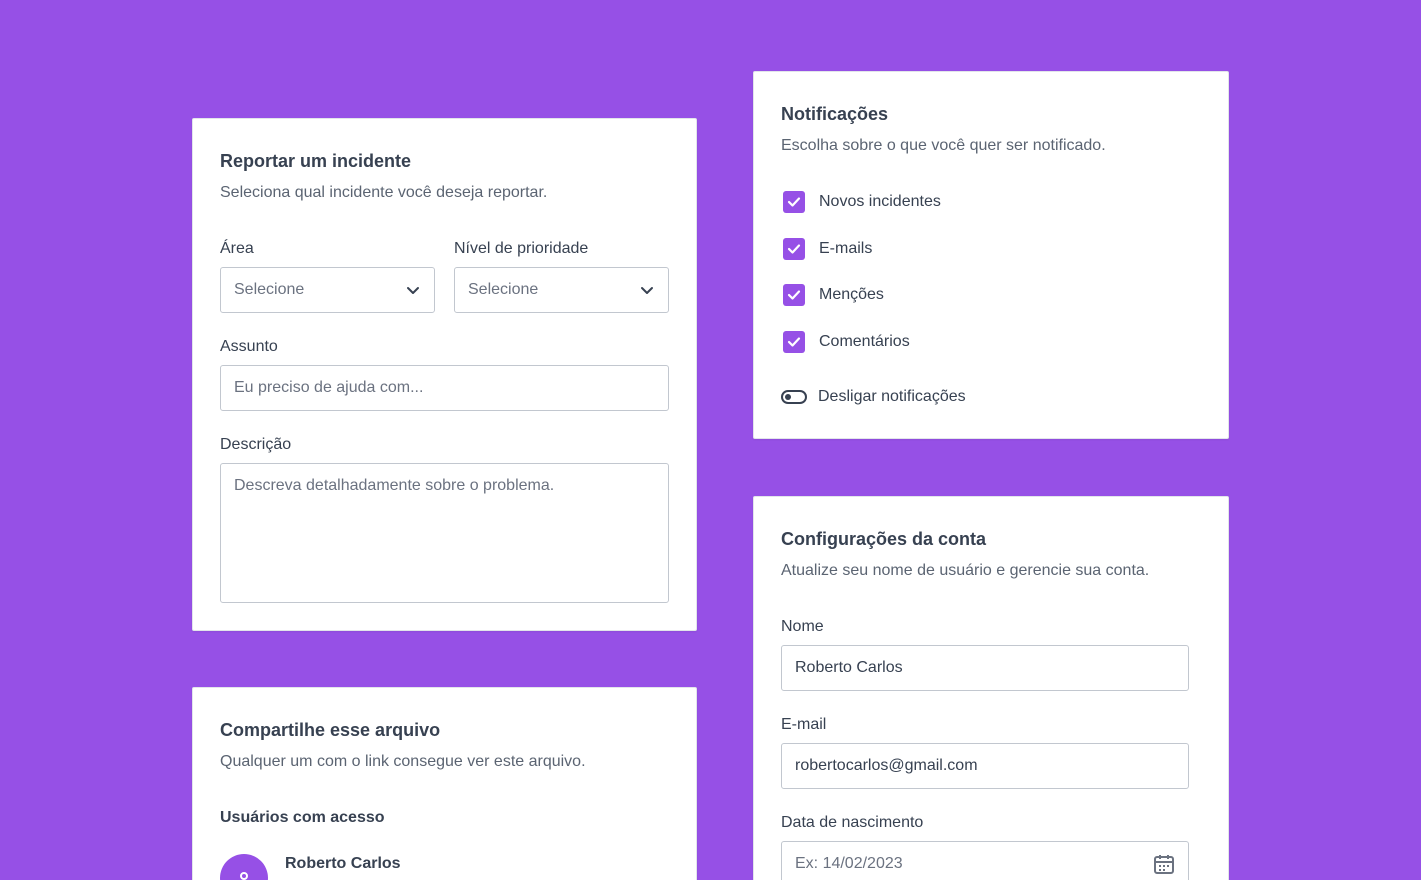  I want to click on name-label: Nome, so click(802, 626).